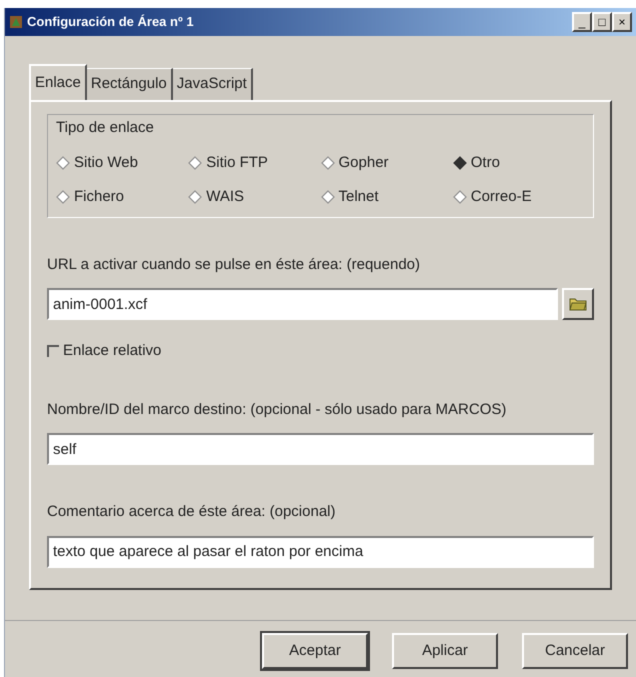 The image size is (636, 677). What do you see at coordinates (501, 197) in the screenshot?
I see `radio-label: Correo-E` at bounding box center [501, 197].